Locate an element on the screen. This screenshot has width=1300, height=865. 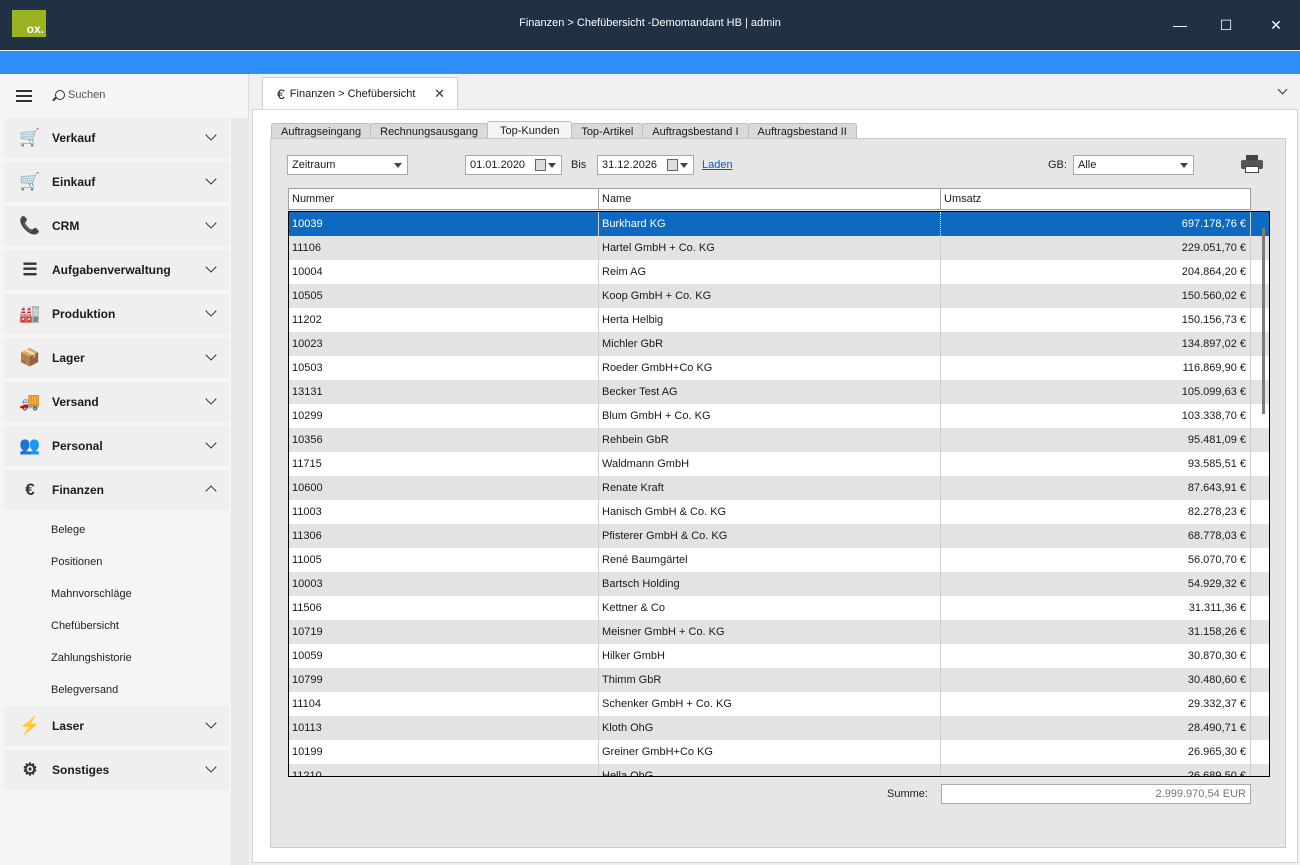
sidebar-item-verkauf: 🛒 Verkauf is located at coordinates (116, 138).